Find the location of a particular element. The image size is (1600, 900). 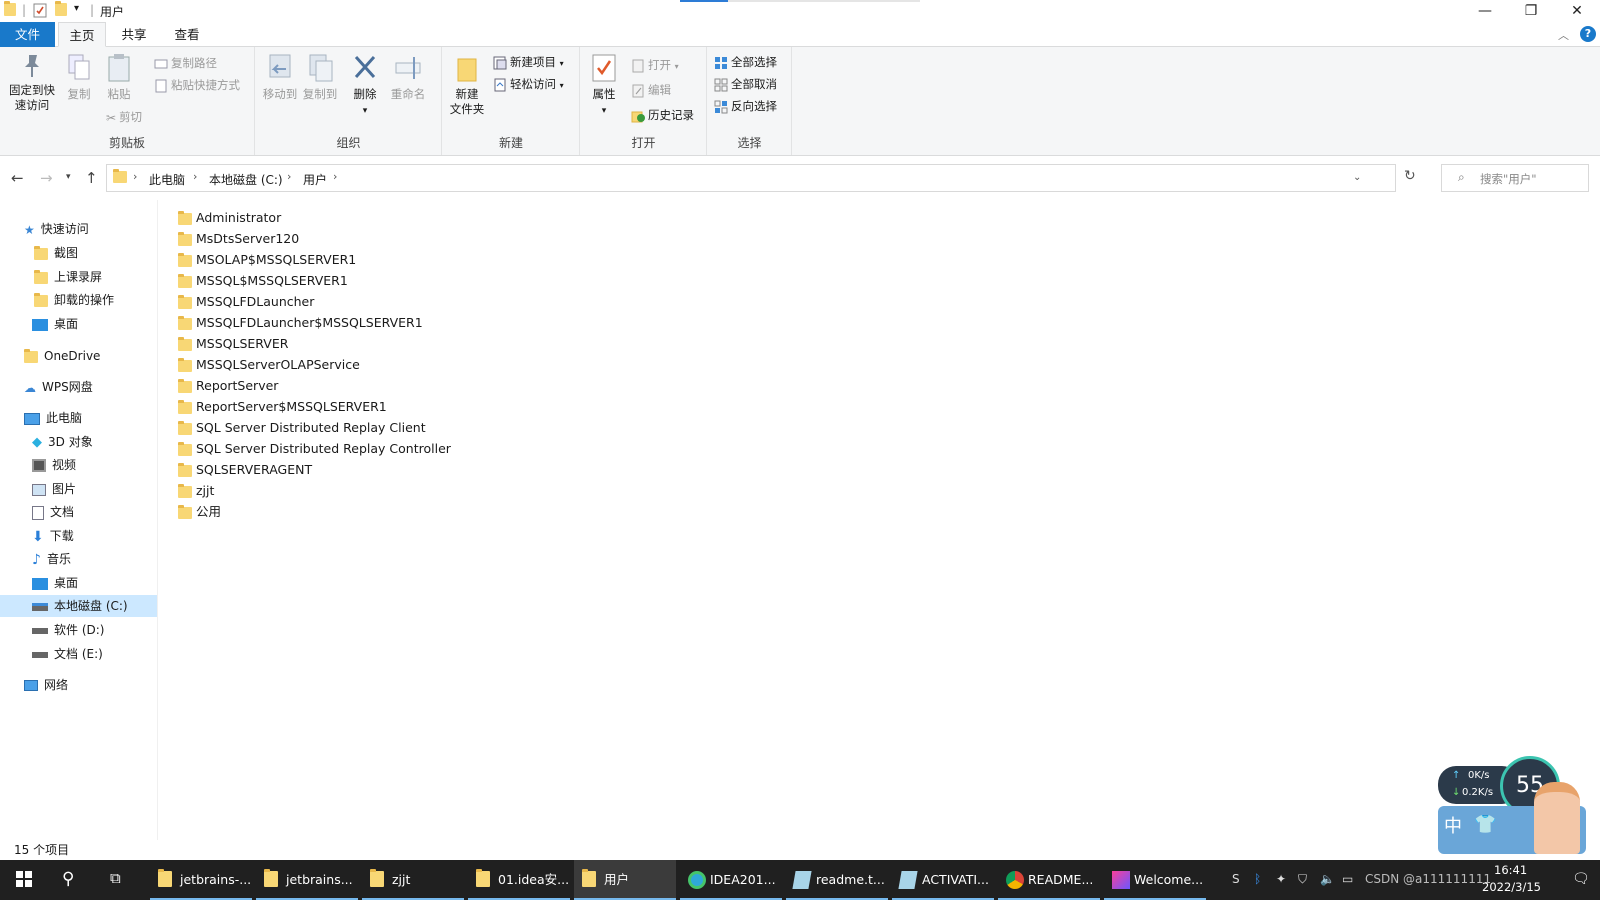

open-button: 打开 ▾ is located at coordinates (655, 65).